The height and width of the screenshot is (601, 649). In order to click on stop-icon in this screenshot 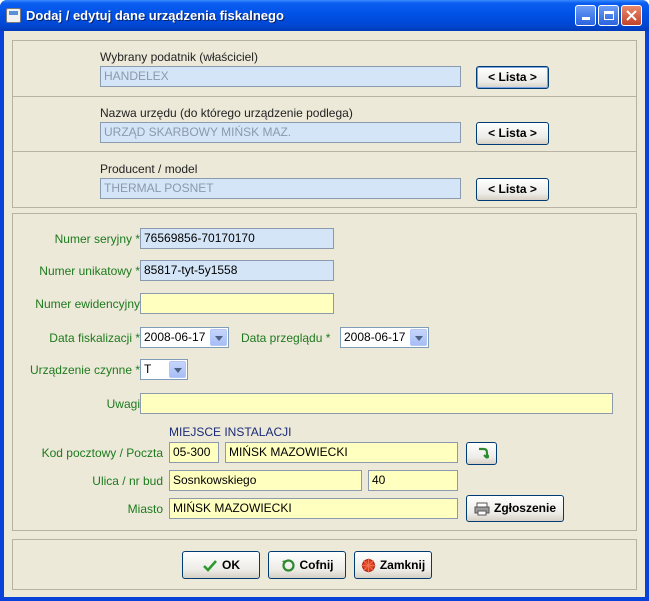, I will do `click(368, 565)`.